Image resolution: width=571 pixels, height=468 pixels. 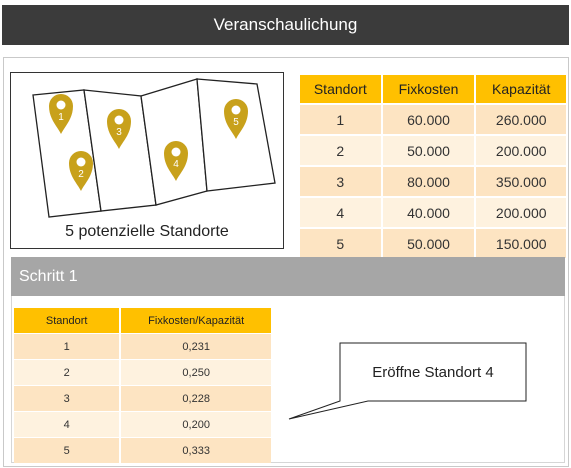 I want to click on table-row: 1 60.000 260.000, so click(x=433, y=119).